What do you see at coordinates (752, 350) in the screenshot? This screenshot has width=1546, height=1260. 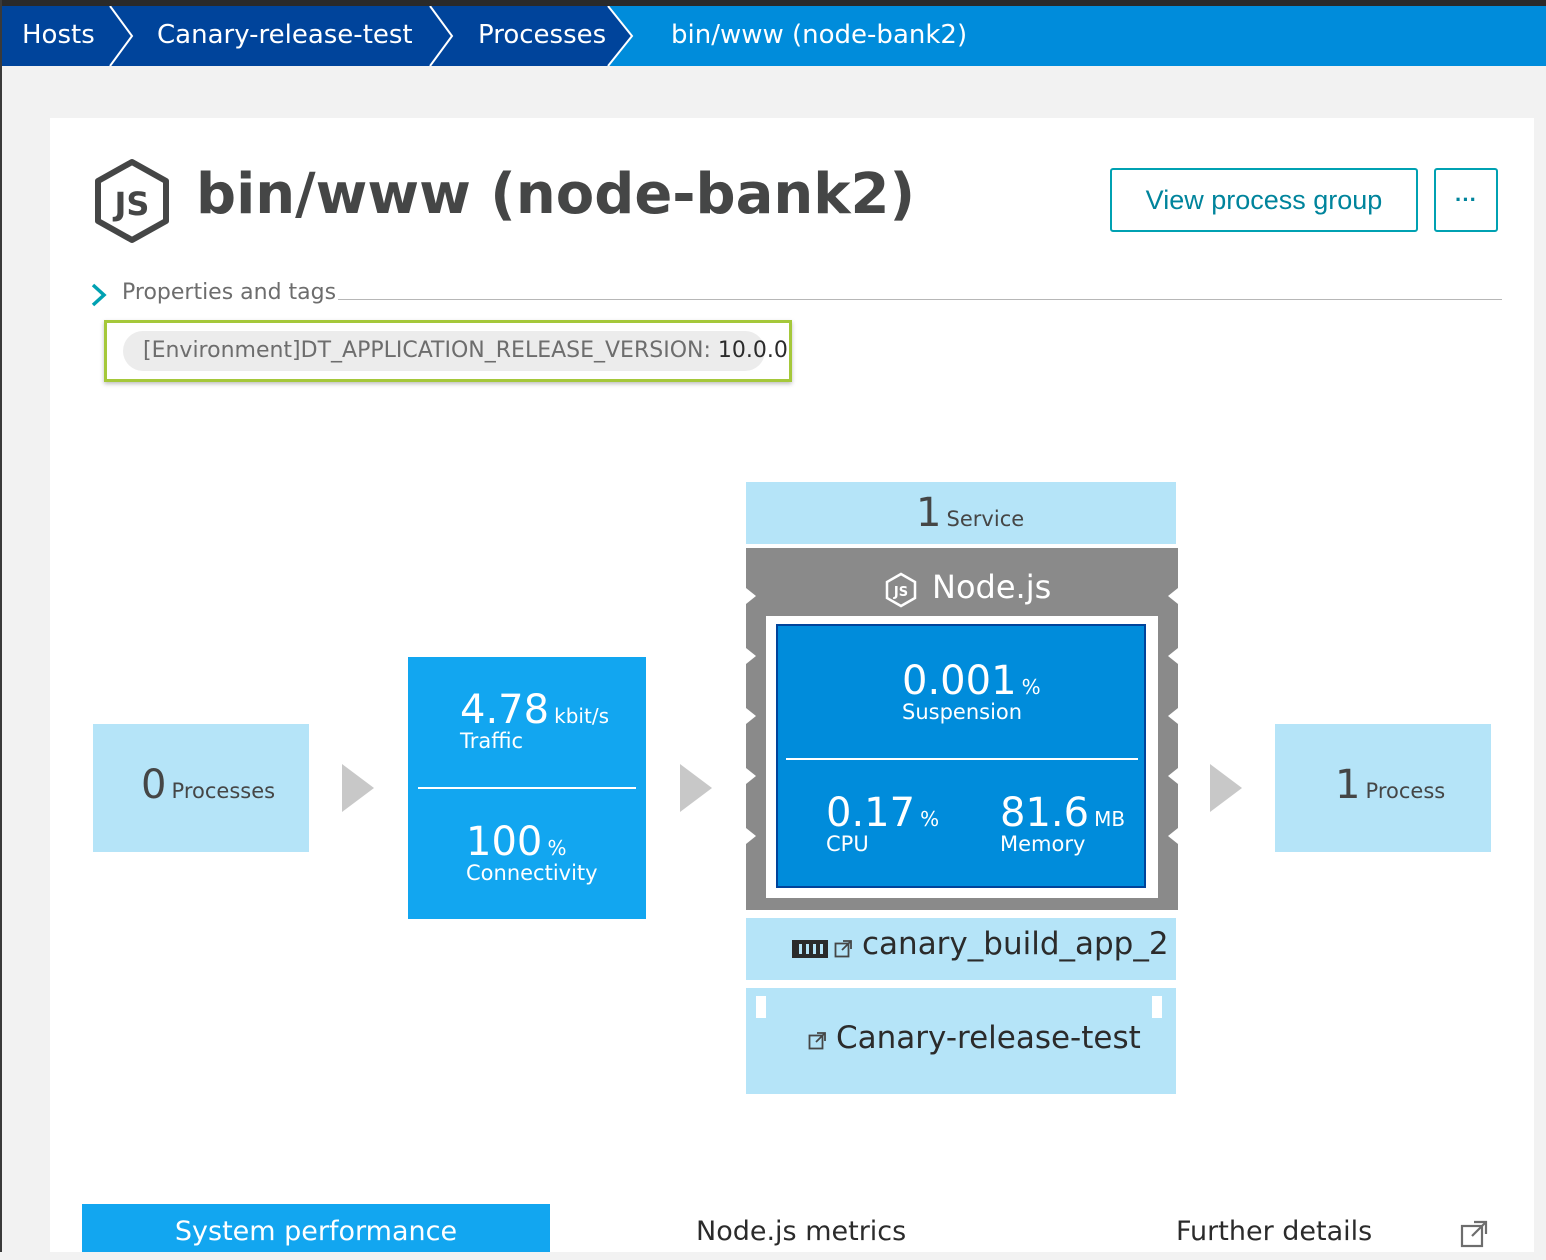 I see `tag-value: 10.0.0` at bounding box center [752, 350].